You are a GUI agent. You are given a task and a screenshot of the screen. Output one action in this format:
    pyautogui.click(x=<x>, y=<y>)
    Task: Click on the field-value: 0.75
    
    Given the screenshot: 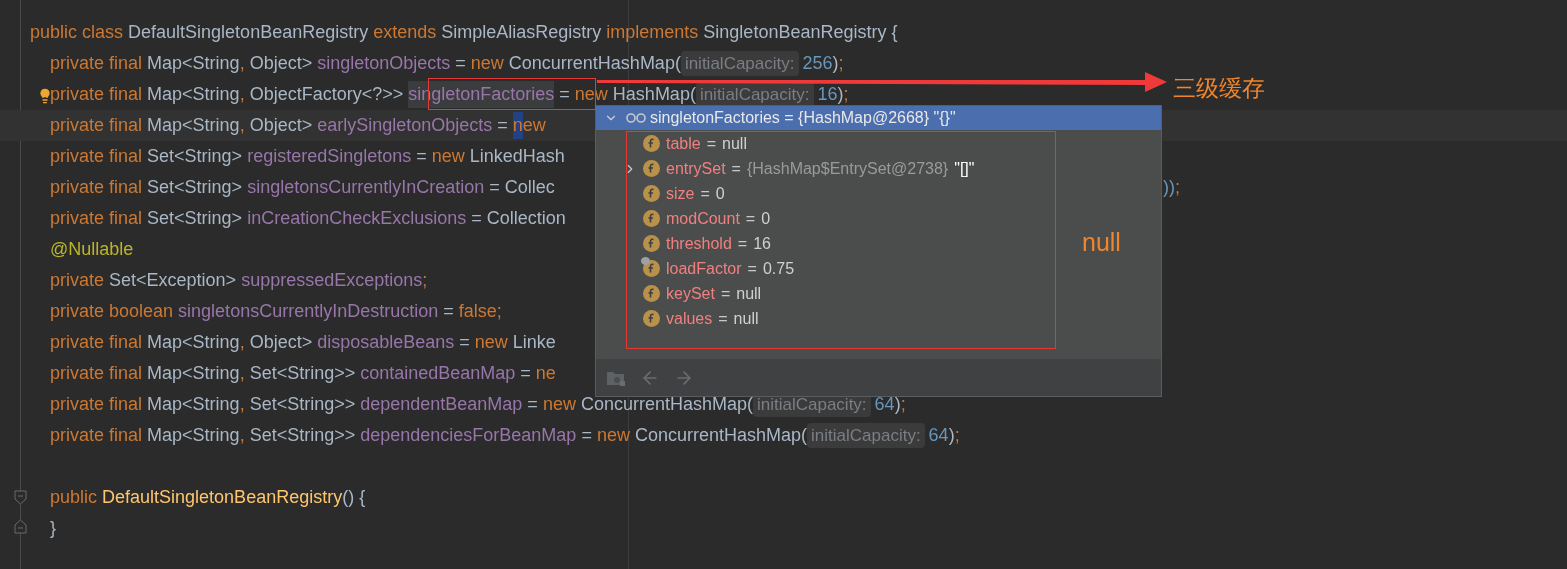 What is the action you would take?
    pyautogui.click(x=778, y=268)
    